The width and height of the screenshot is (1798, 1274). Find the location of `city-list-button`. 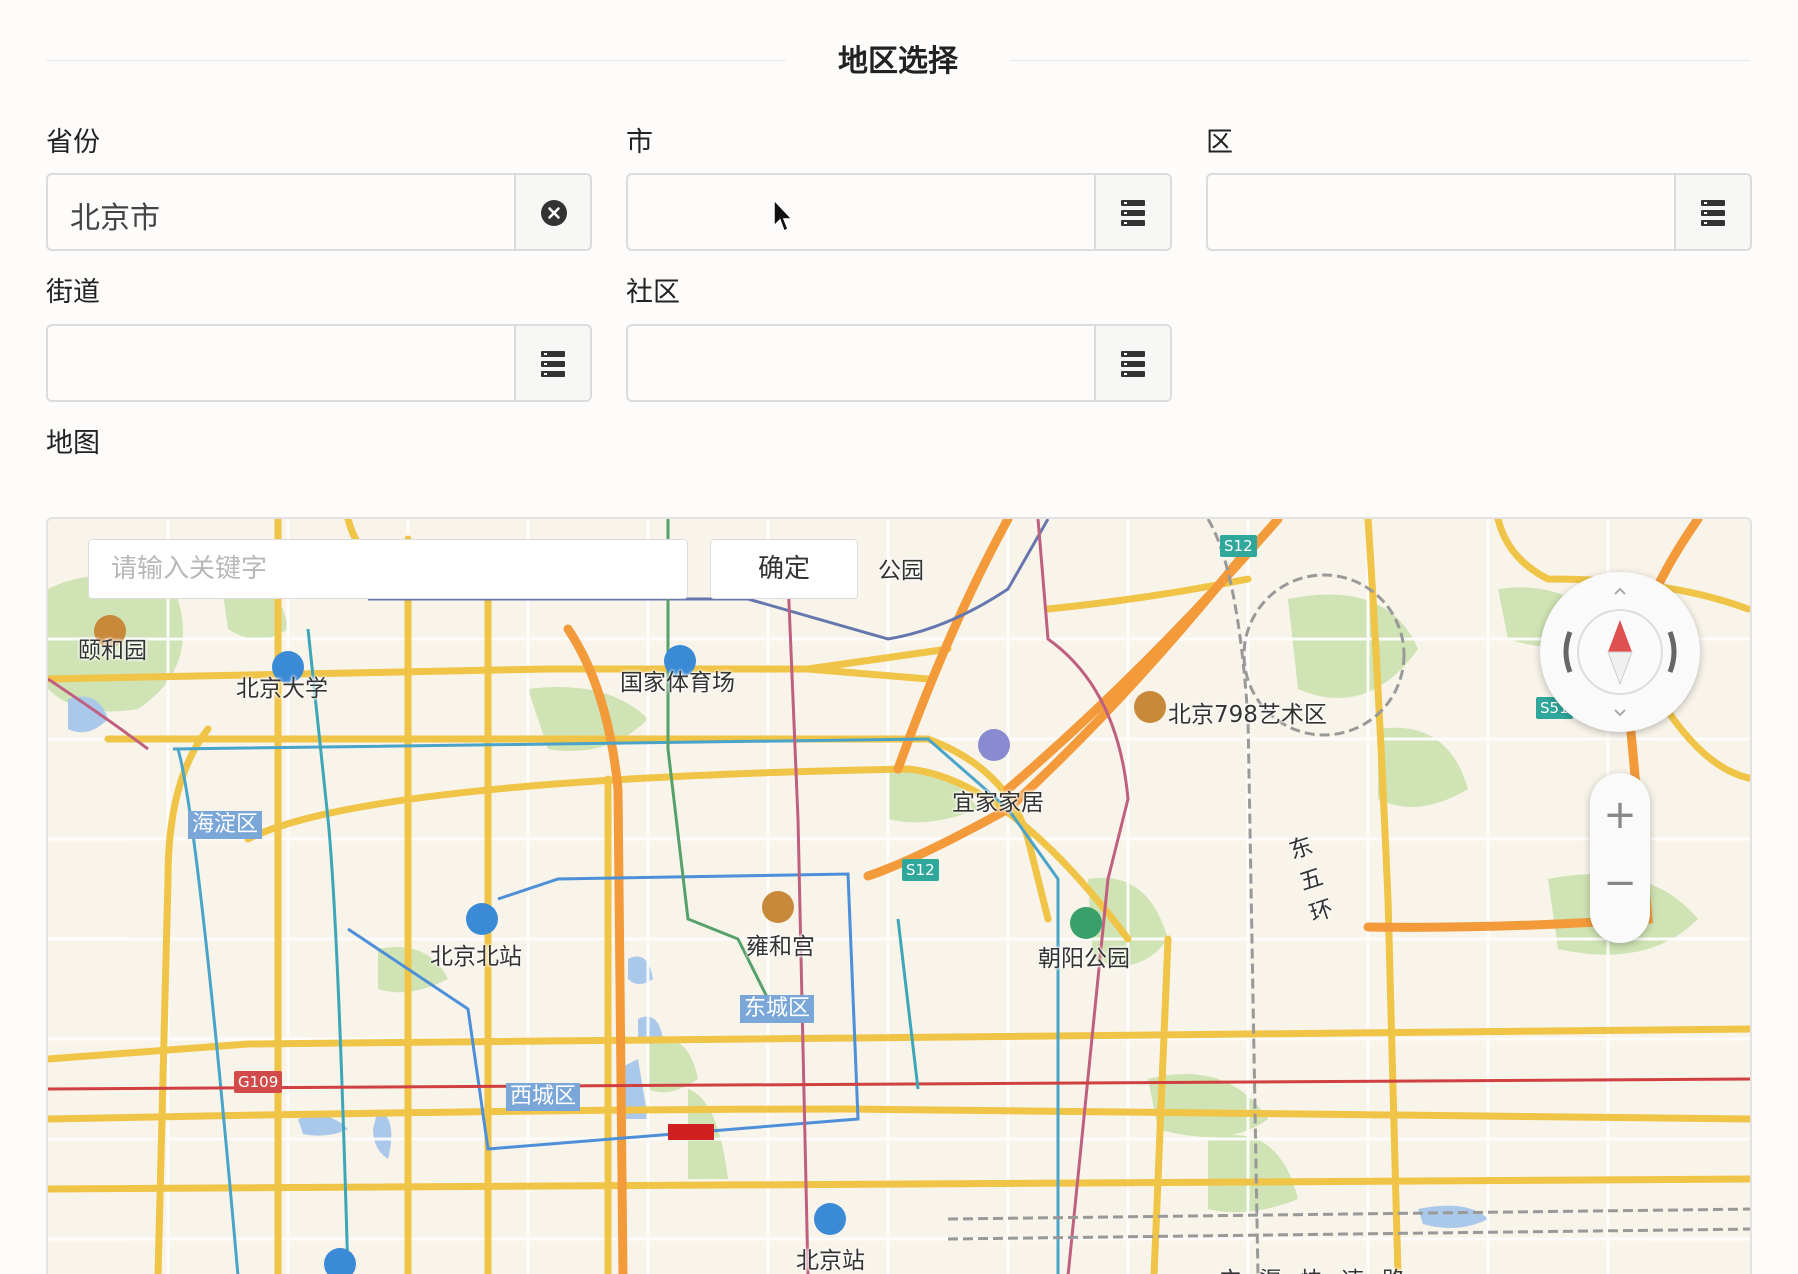

city-list-button is located at coordinates (1132, 212).